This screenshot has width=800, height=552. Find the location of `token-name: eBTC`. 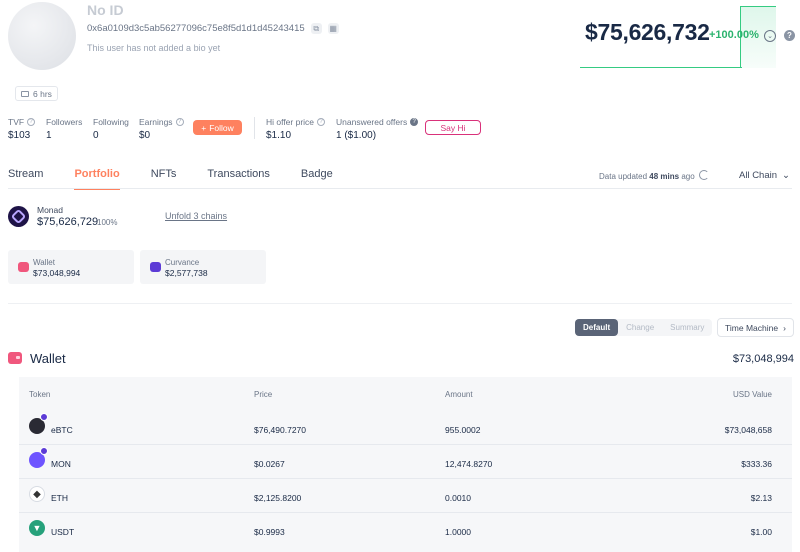

token-name: eBTC is located at coordinates (62, 430).